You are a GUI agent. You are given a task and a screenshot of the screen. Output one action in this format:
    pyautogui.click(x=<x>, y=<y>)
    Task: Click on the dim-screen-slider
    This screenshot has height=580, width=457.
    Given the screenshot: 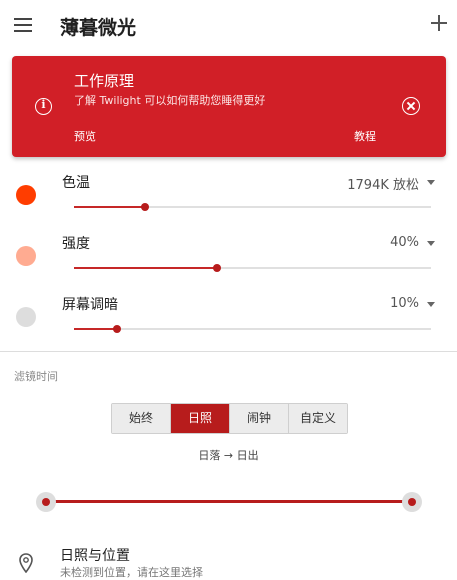 What is the action you would take?
    pyautogui.click(x=252, y=329)
    